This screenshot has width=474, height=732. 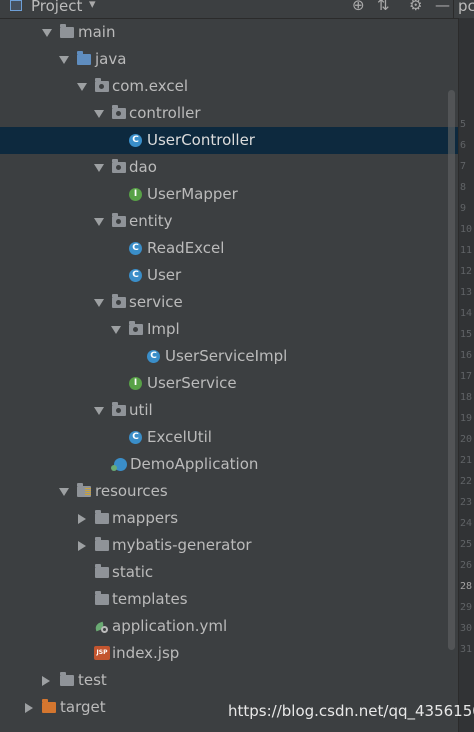 I want to click on tree-node-util: util, so click(x=229, y=410).